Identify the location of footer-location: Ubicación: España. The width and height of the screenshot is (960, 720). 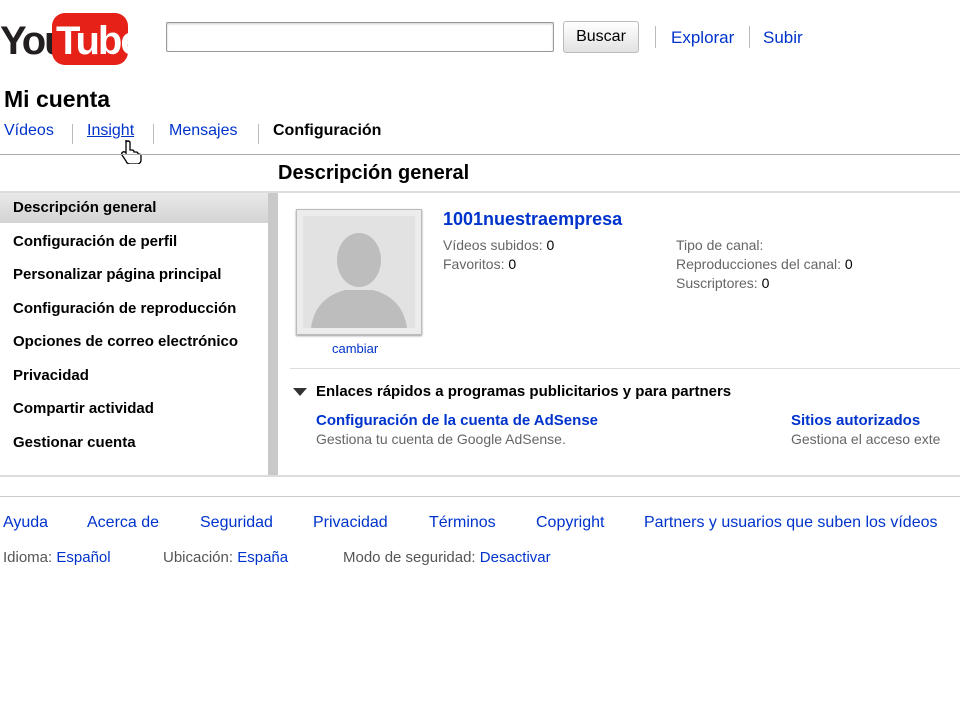
(225, 557).